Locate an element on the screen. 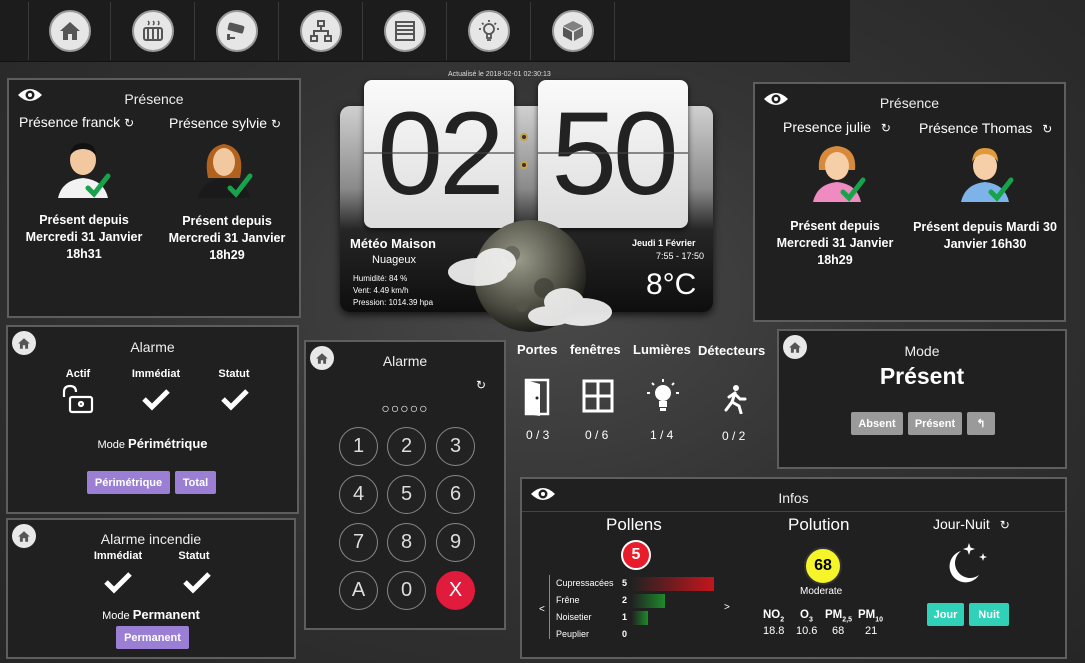 This screenshot has height=663, width=1085. shutter-icon is located at coordinates (405, 31).